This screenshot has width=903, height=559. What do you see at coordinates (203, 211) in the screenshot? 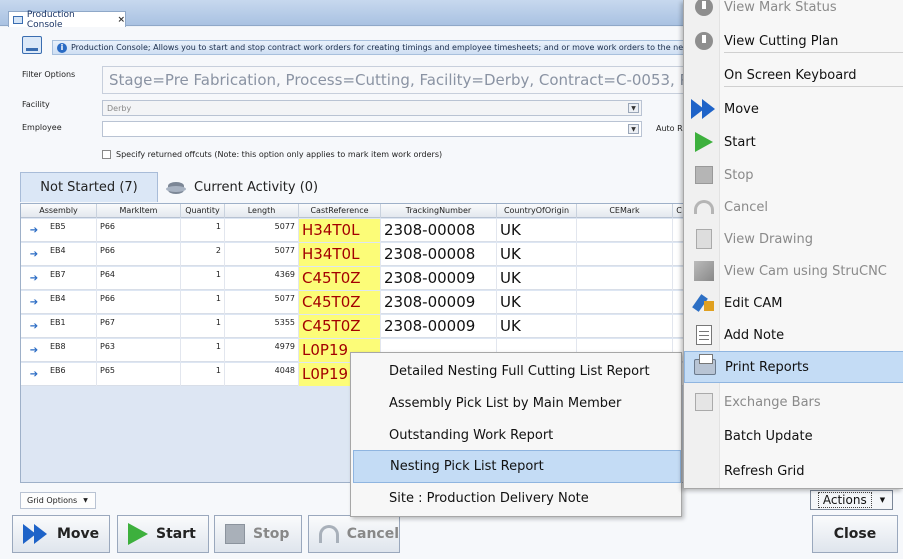
I see `column-header: Quantity` at bounding box center [203, 211].